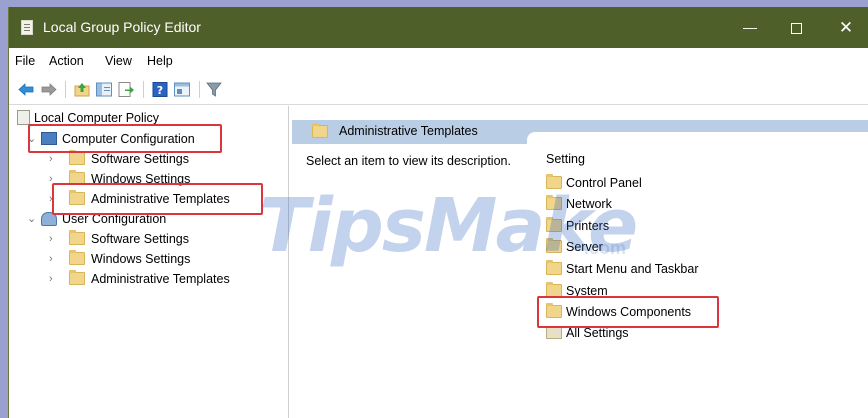  Describe the element at coordinates (141, 259) in the screenshot. I see `tree-label: Windows Settings` at that location.